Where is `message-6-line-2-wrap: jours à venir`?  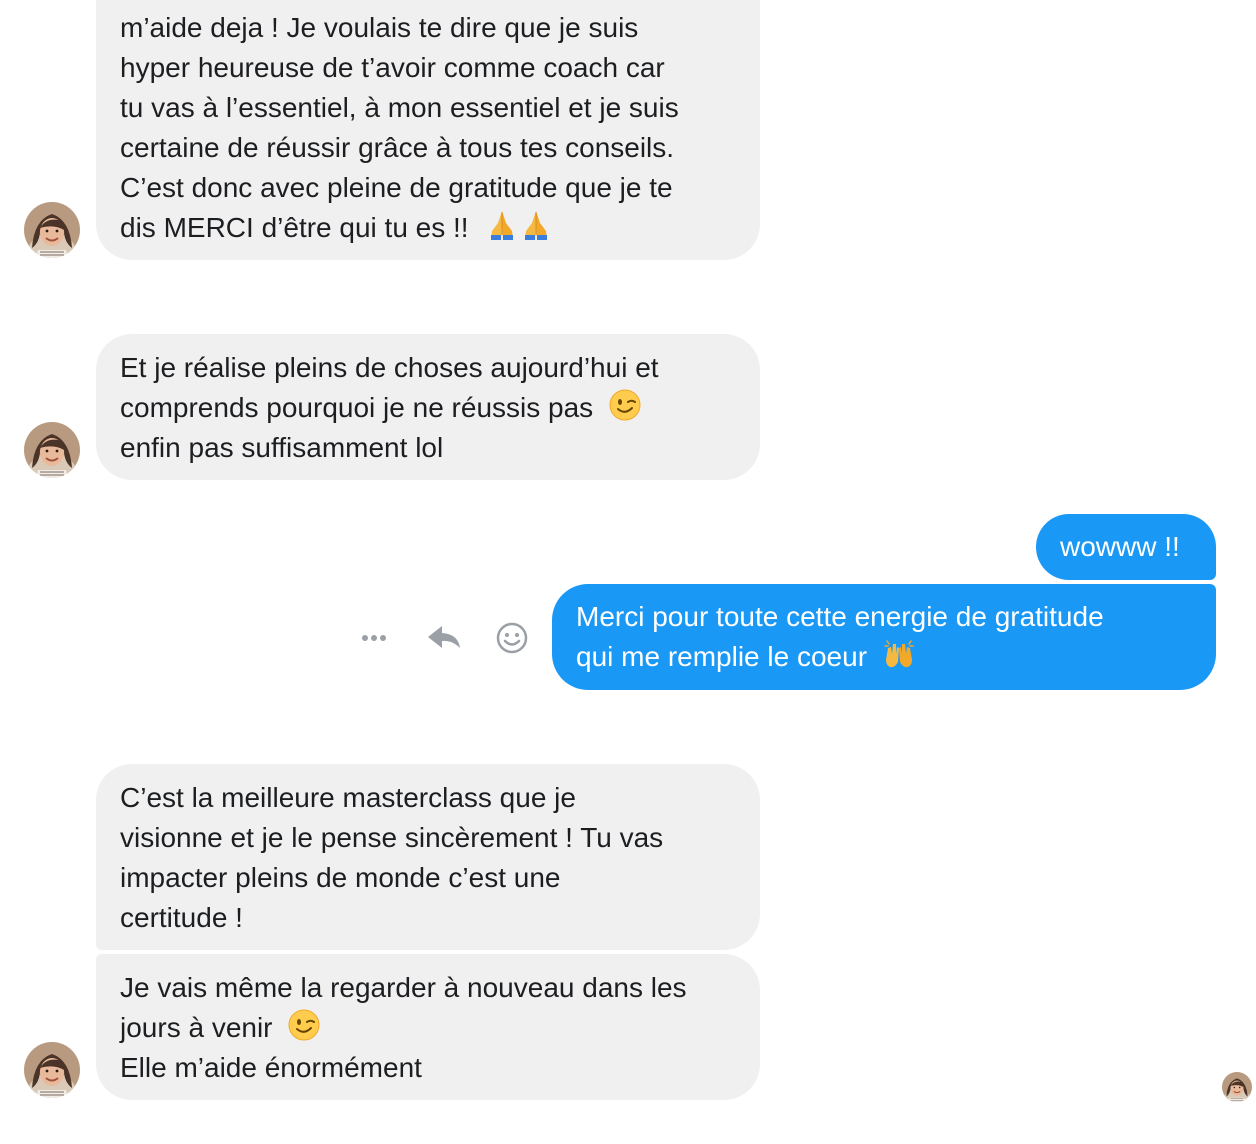
message-6-line-2-wrap: jours à venir is located at coordinates (428, 1028).